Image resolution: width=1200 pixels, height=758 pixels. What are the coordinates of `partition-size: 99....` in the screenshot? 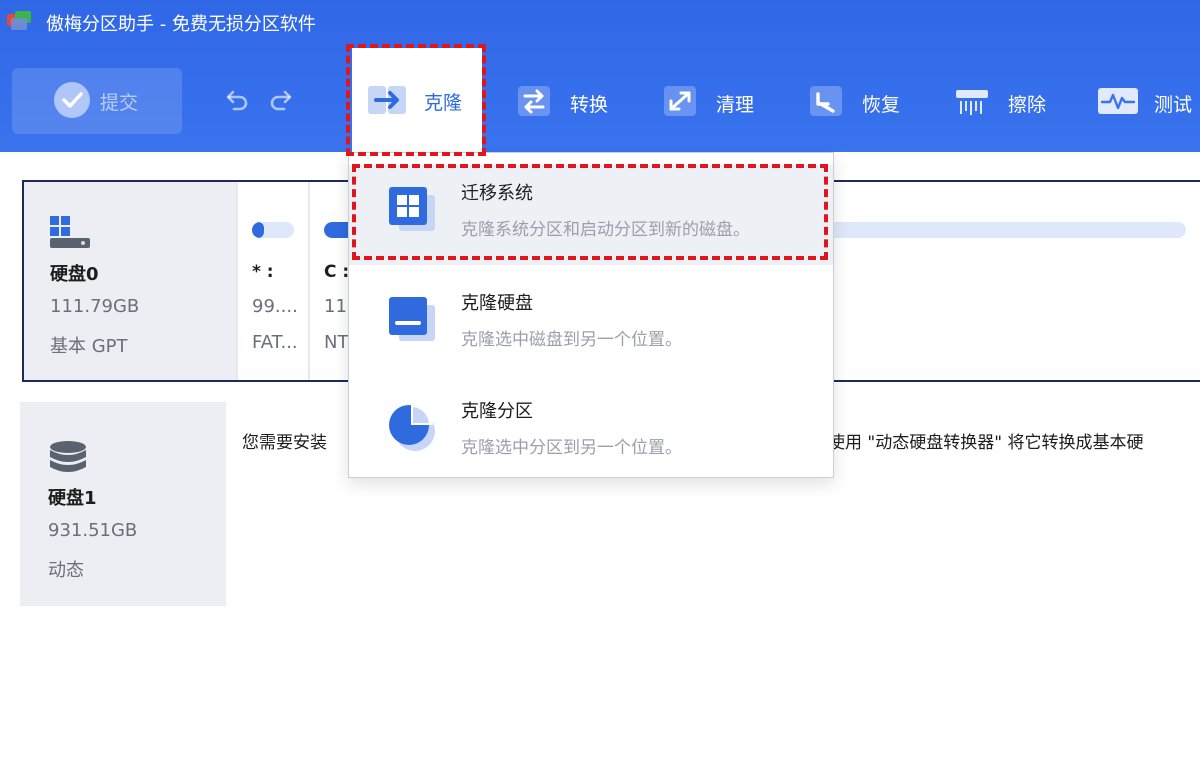 It's located at (275, 306).